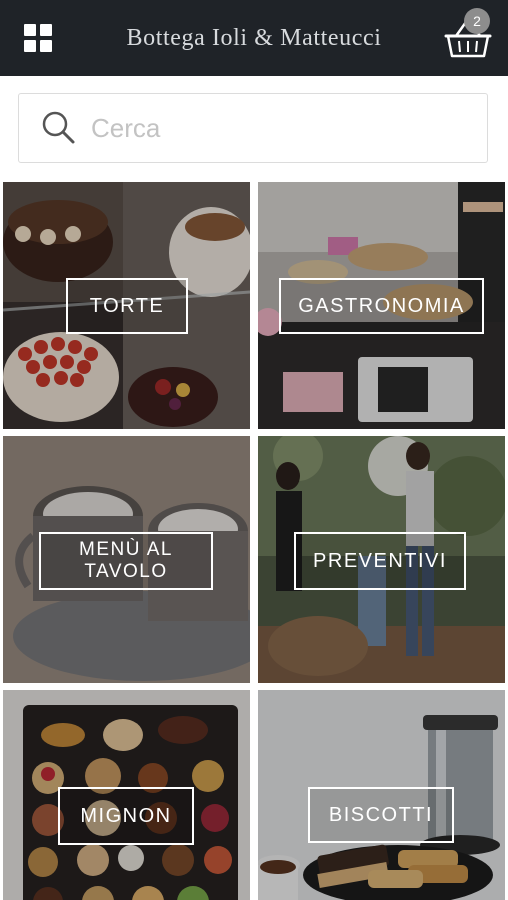 Image resolution: width=508 pixels, height=900 pixels. I want to click on top-app-bar: Bottega Ioli & Matteucci 2, so click(254, 38).